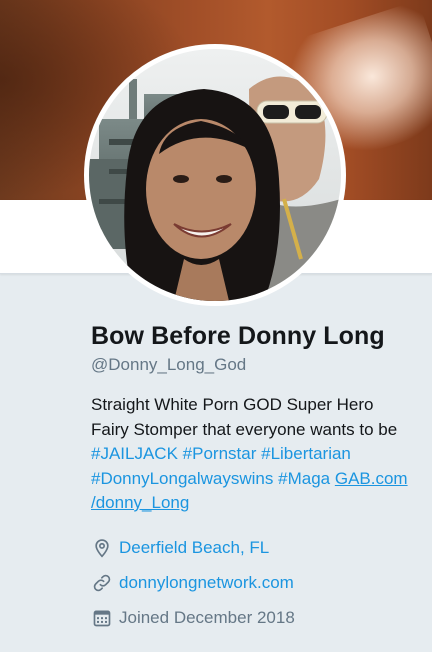 This screenshot has width=432, height=652. Describe the element at coordinates (256, 365) in the screenshot. I see `user-handle: @Donny_Long_God` at that location.